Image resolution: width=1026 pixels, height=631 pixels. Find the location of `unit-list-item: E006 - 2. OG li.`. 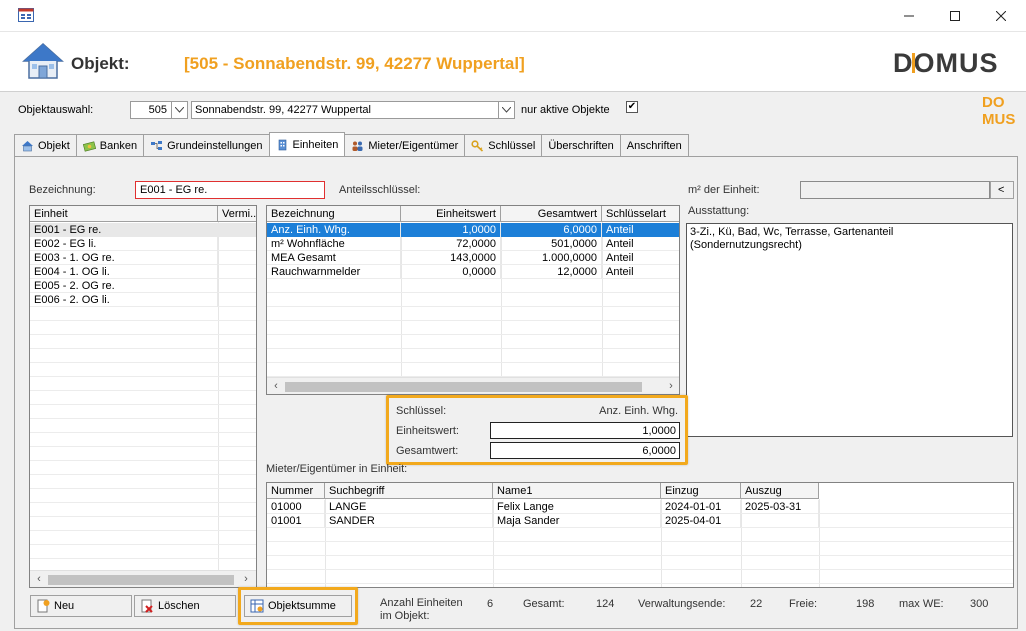

unit-list-item: E006 - 2. OG li. is located at coordinates (143, 300).